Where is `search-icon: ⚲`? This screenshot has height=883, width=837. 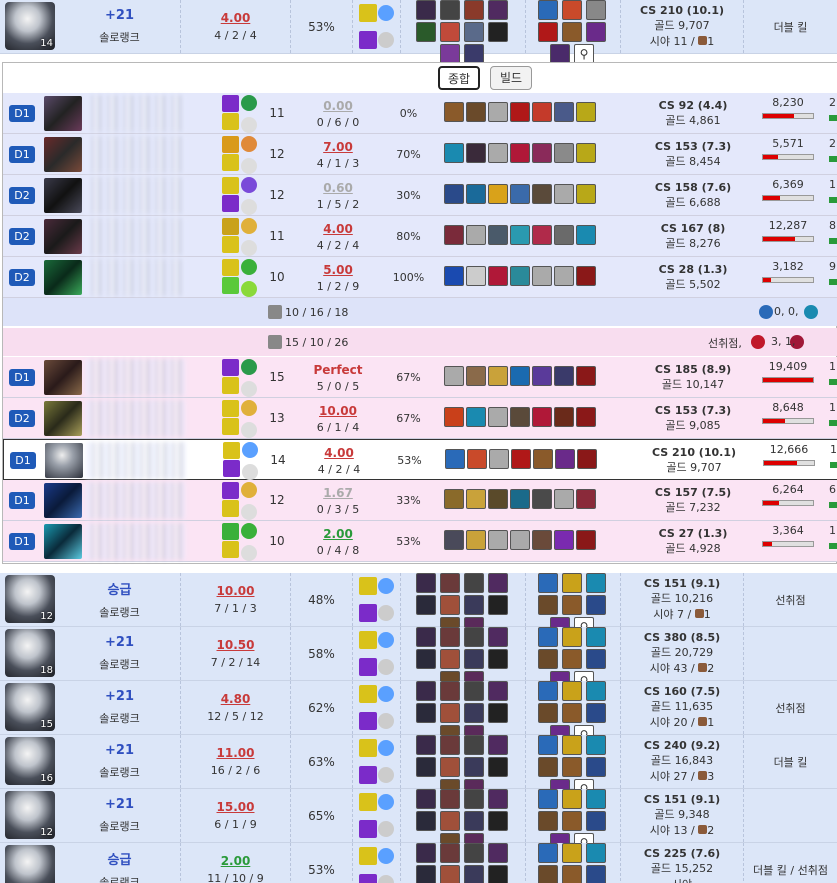
search-icon: ⚲ is located at coordinates (584, 54).